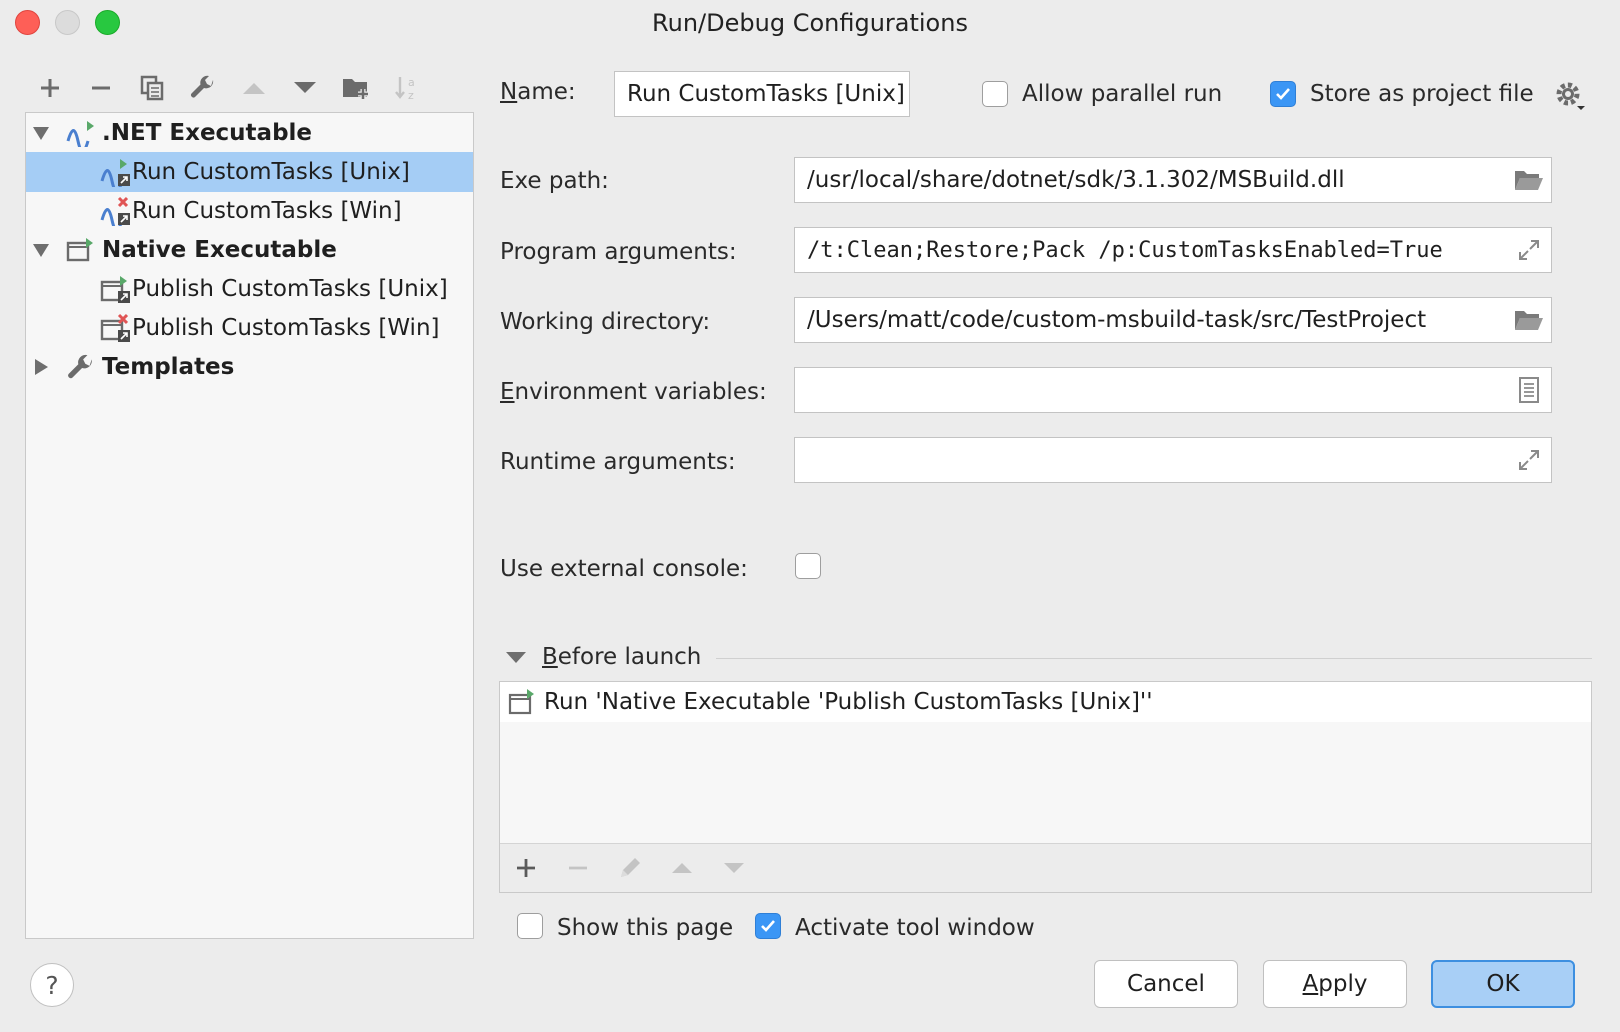  Describe the element at coordinates (1045, 867) in the screenshot. I see `before-launch-toolbar` at that location.